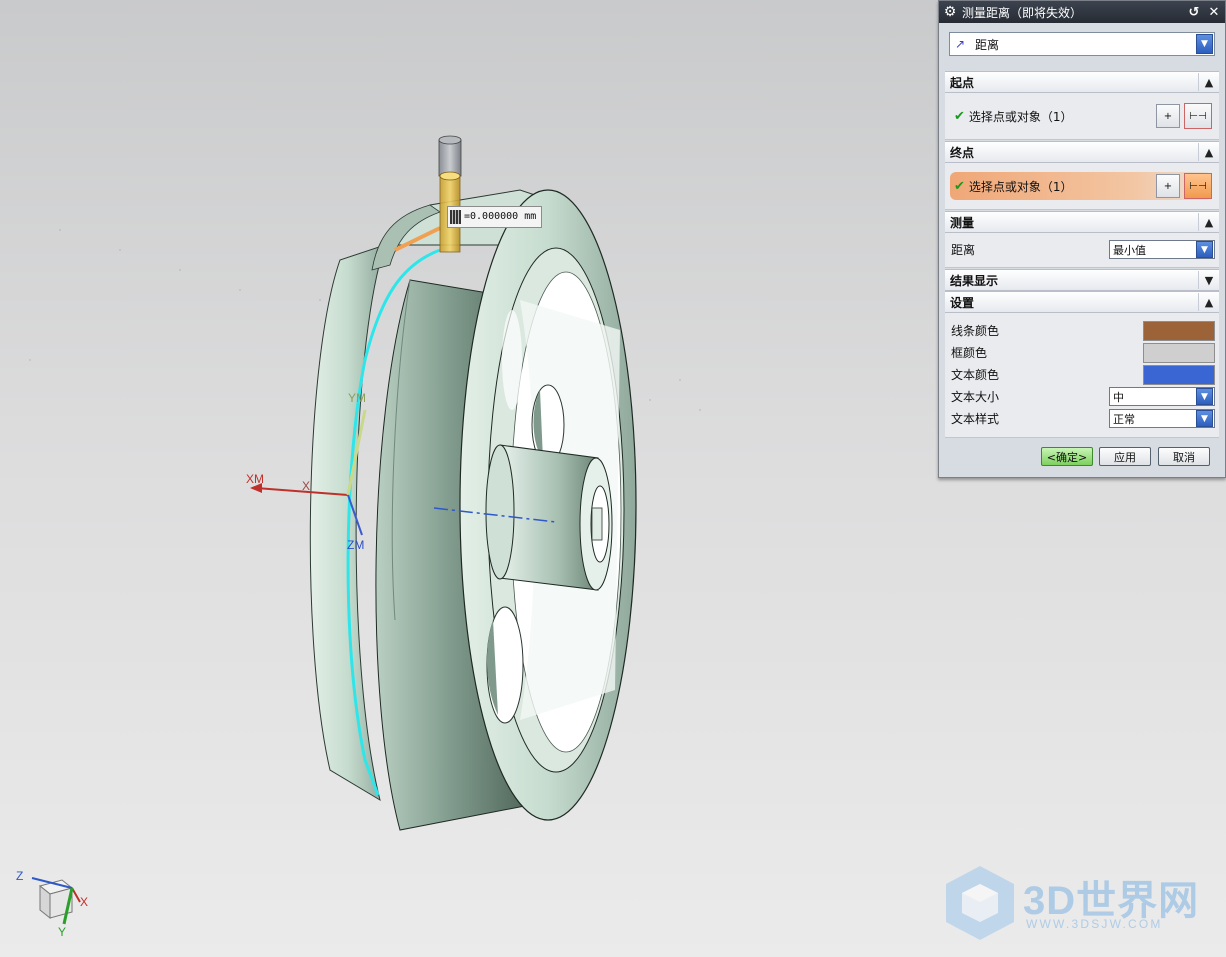  Describe the element at coordinates (1129, 250) in the screenshot. I see `distance-value: 最小值` at that location.